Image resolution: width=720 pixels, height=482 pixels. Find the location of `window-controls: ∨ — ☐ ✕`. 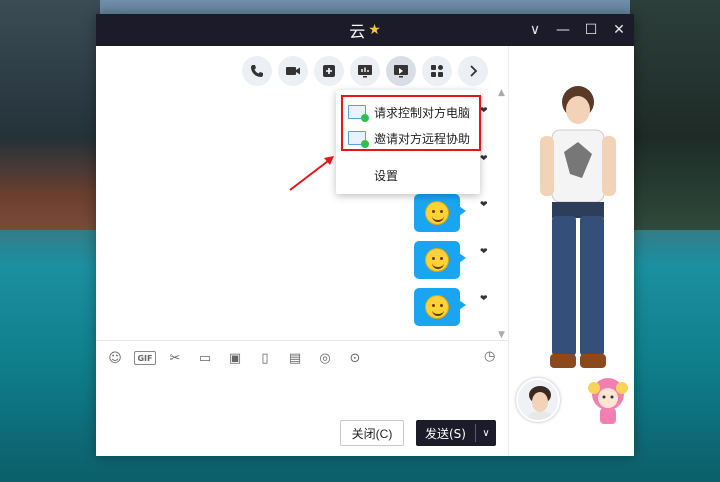

window-controls: ∨ — ☐ ✕ is located at coordinates (577, 30).